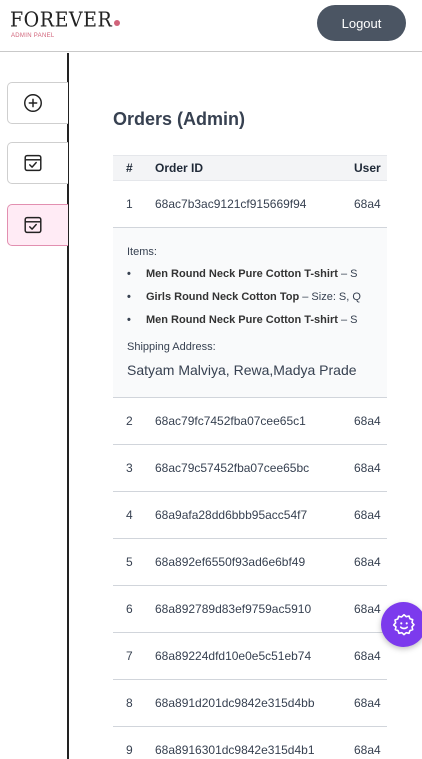  What do you see at coordinates (235, 750) in the screenshot?
I see `order-id: 68a8916301dc9842e315d4b1` at bounding box center [235, 750].